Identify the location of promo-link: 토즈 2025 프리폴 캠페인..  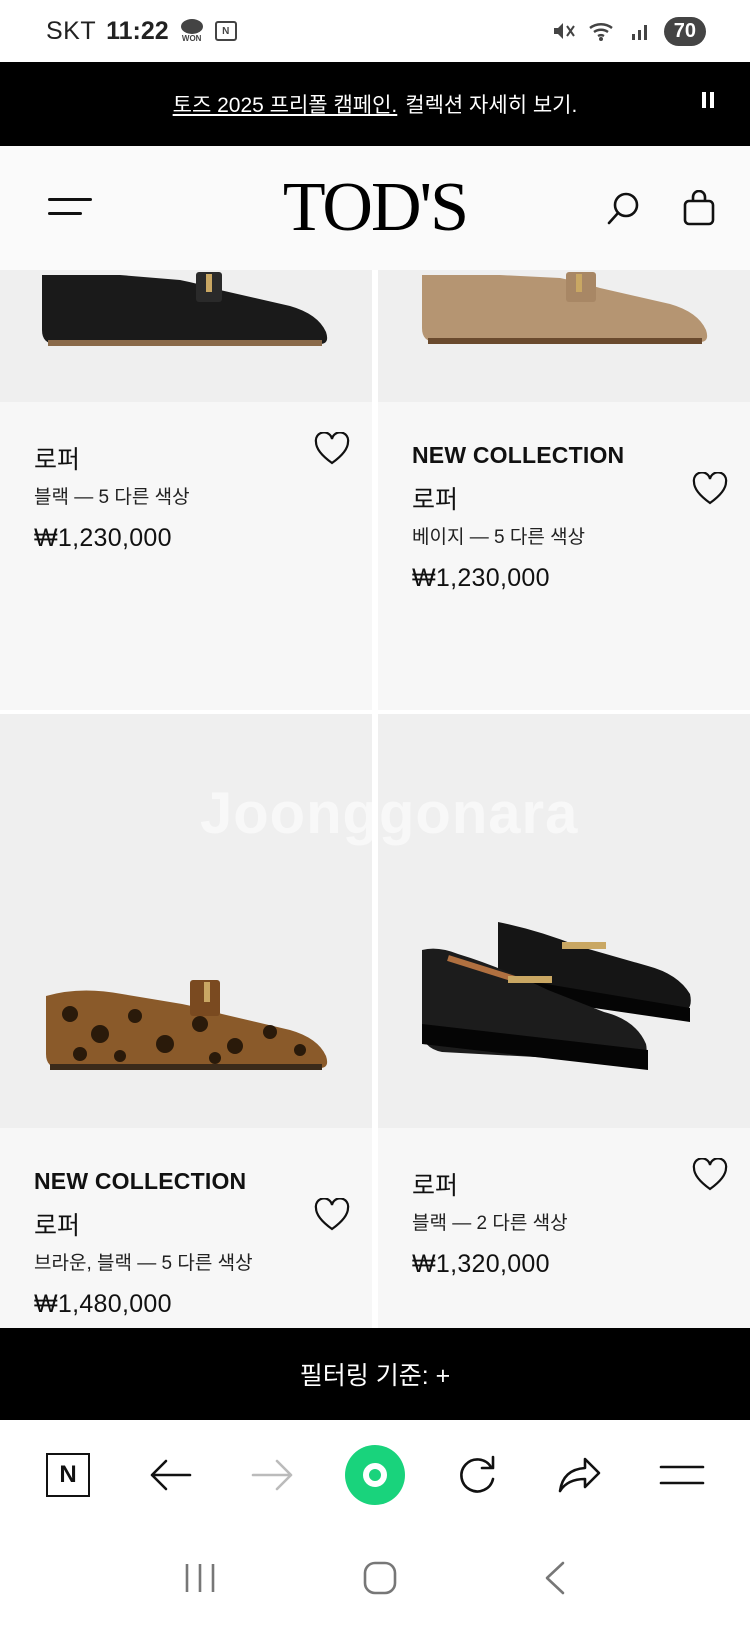
(285, 104).